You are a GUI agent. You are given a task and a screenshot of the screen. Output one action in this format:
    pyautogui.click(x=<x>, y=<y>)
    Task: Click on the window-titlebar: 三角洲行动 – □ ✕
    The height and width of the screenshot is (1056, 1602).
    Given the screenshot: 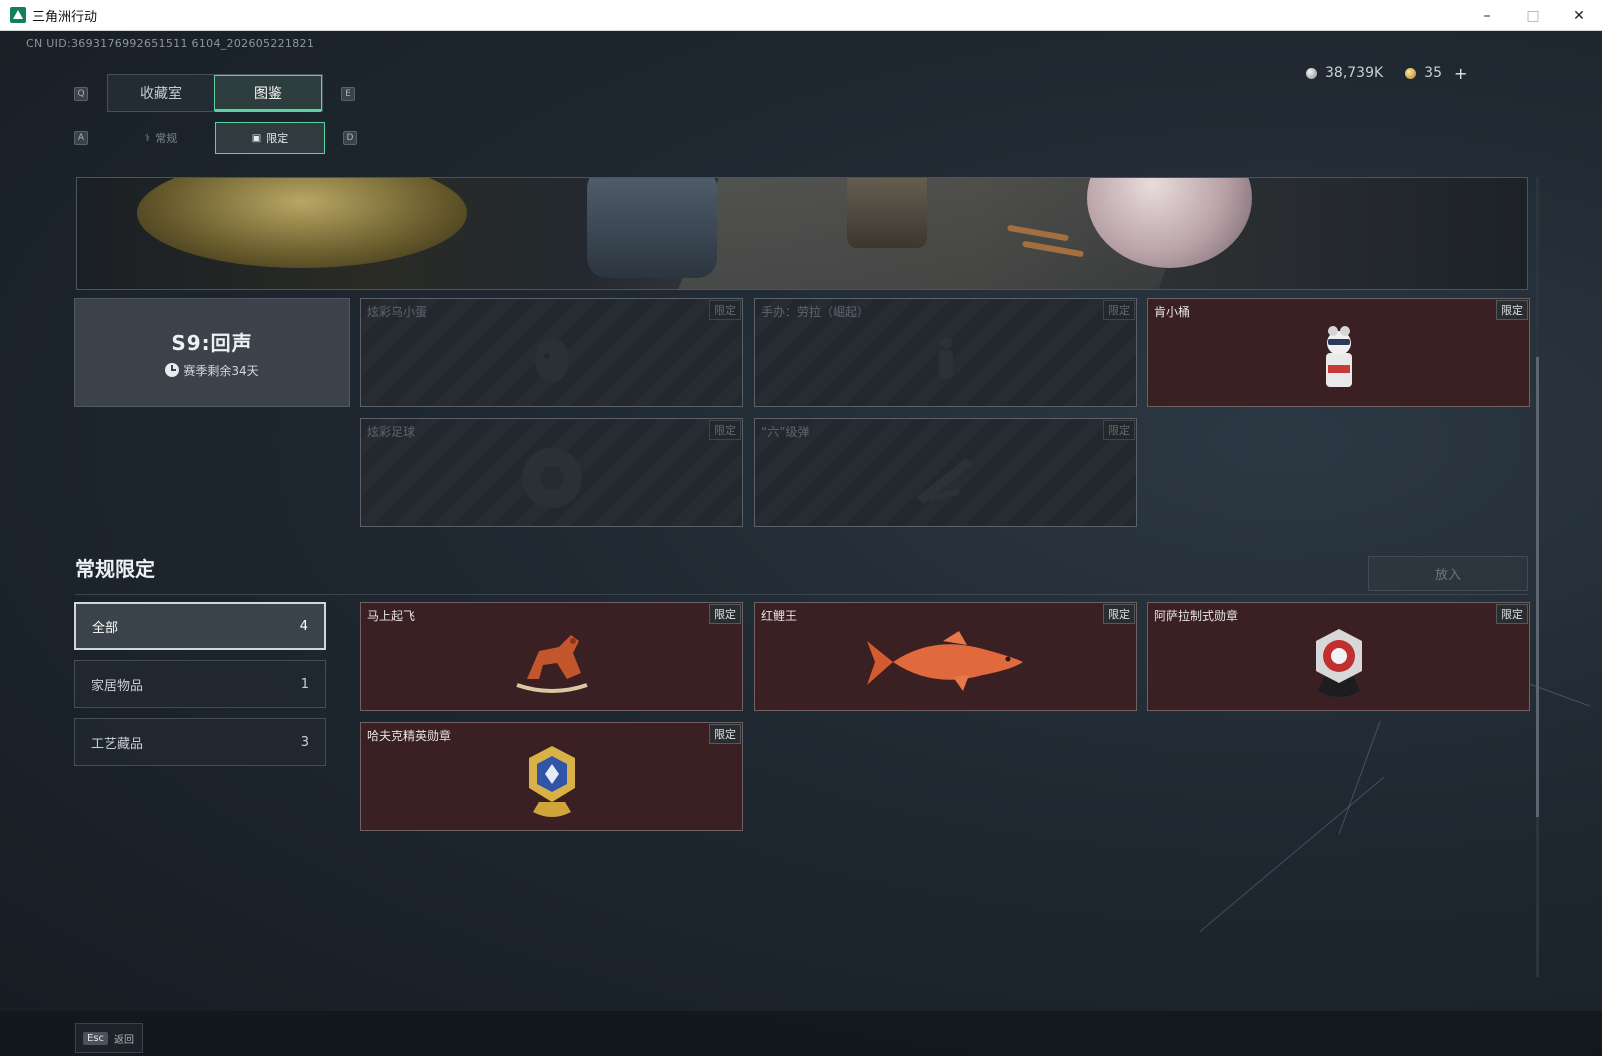 What is the action you would take?
    pyautogui.click(x=801, y=15)
    